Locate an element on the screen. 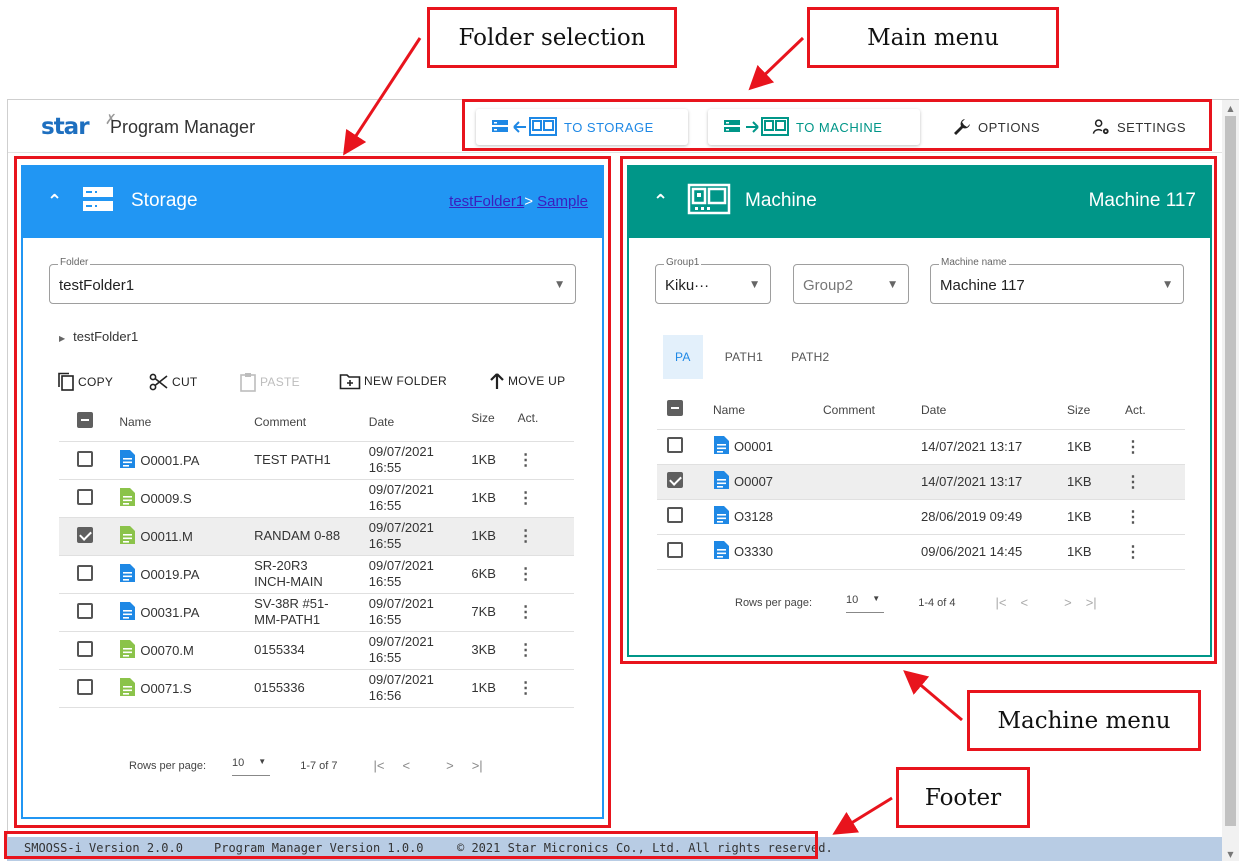 This screenshot has height=861, width=1239. folder-select: Folder testFolder1 ▼ is located at coordinates (312, 280).